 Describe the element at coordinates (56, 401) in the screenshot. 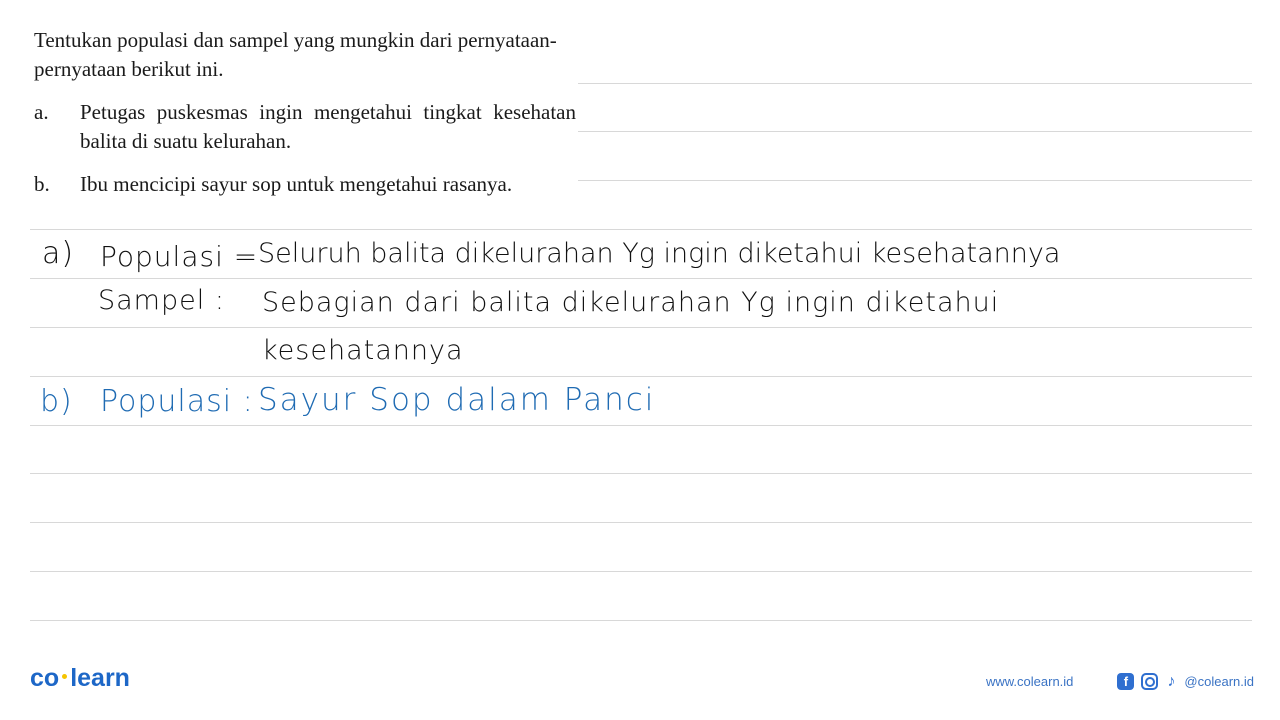

I see `answer-b-label: b)` at that location.